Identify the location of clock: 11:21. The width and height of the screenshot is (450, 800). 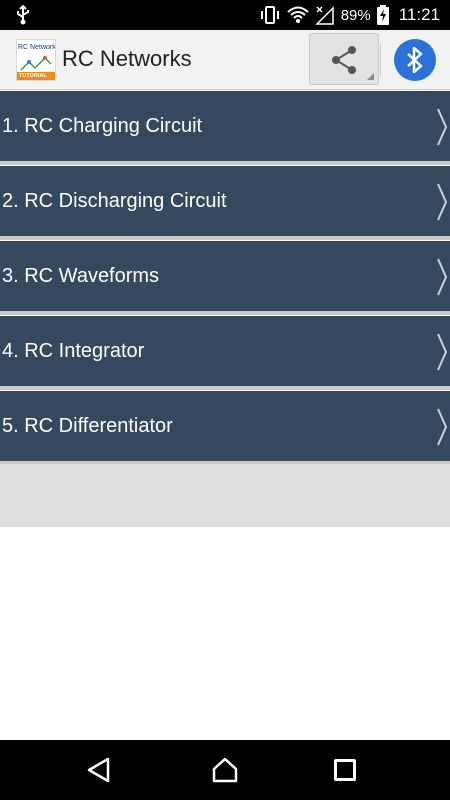
(419, 14).